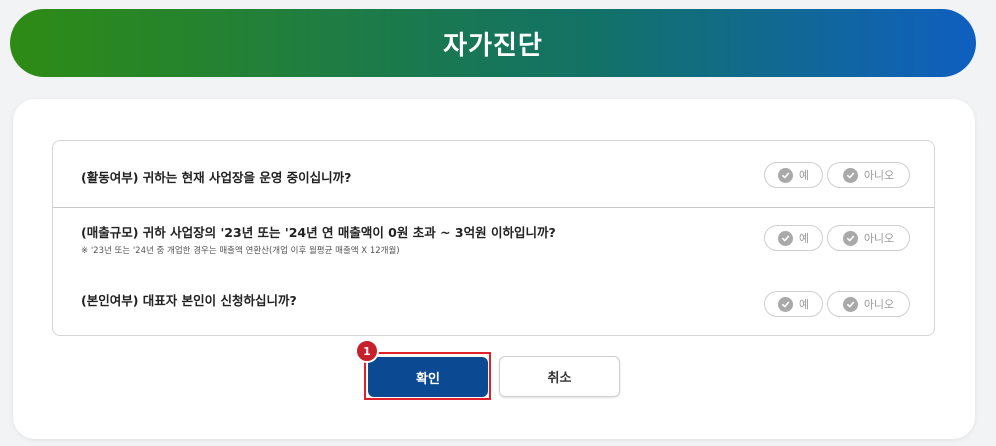 This screenshot has width=996, height=446. What do you see at coordinates (428, 377) in the screenshot?
I see `confirm-button: 확인` at bounding box center [428, 377].